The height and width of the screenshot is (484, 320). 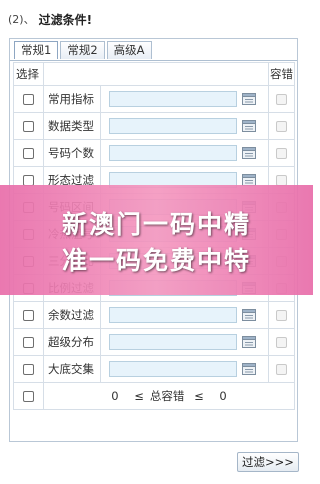 I want to click on table-row: 超级分布, so click(x=154, y=342).